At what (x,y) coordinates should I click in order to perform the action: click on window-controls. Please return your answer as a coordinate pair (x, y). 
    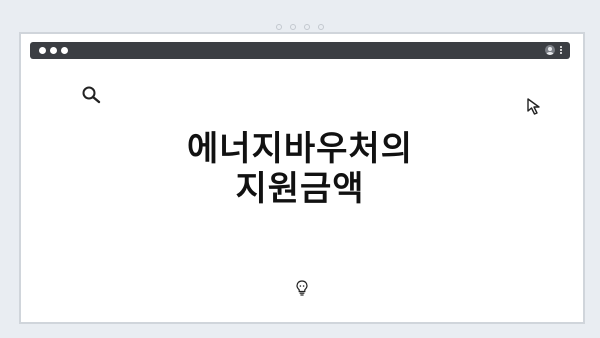
    Looking at the image, I should click on (53, 50).